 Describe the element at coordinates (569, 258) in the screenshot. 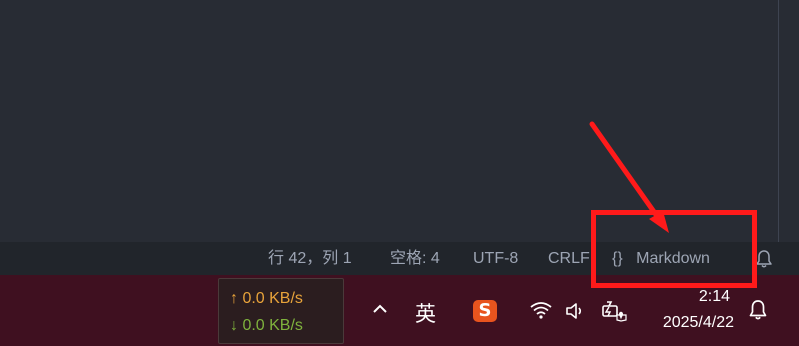

I see `line-ending-setting: CRLF` at that location.